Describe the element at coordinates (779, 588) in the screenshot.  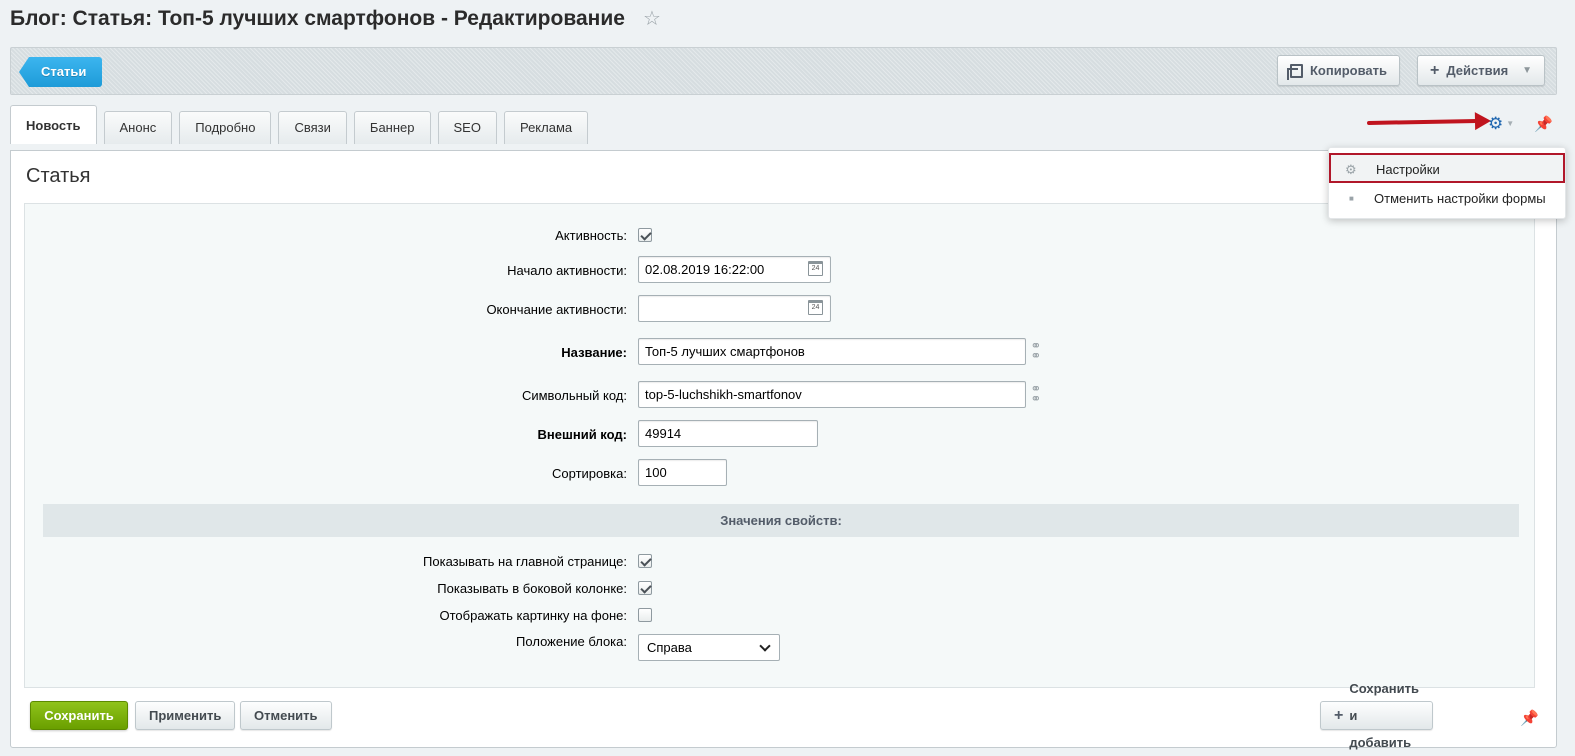
I see `row-show-side: Показывать в боковой колонке:` at that location.